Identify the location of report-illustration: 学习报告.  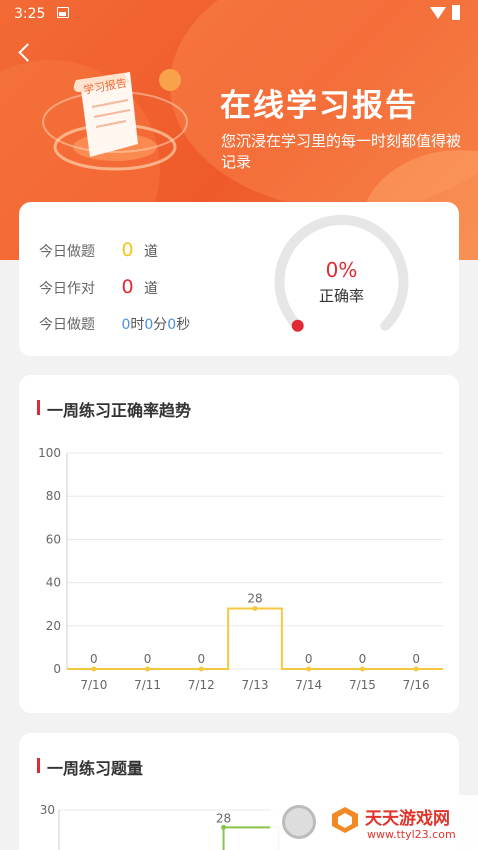
(115, 120).